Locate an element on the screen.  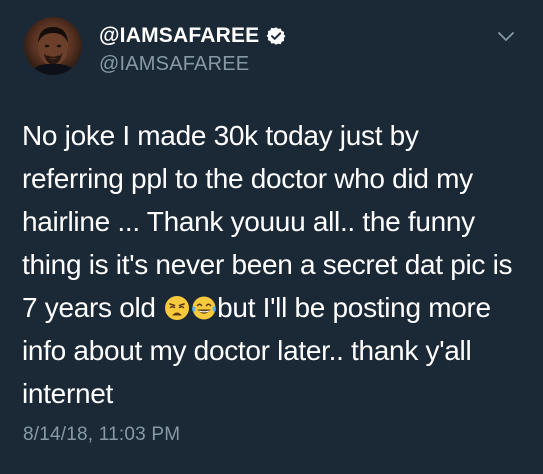
avatar is located at coordinates (53, 46).